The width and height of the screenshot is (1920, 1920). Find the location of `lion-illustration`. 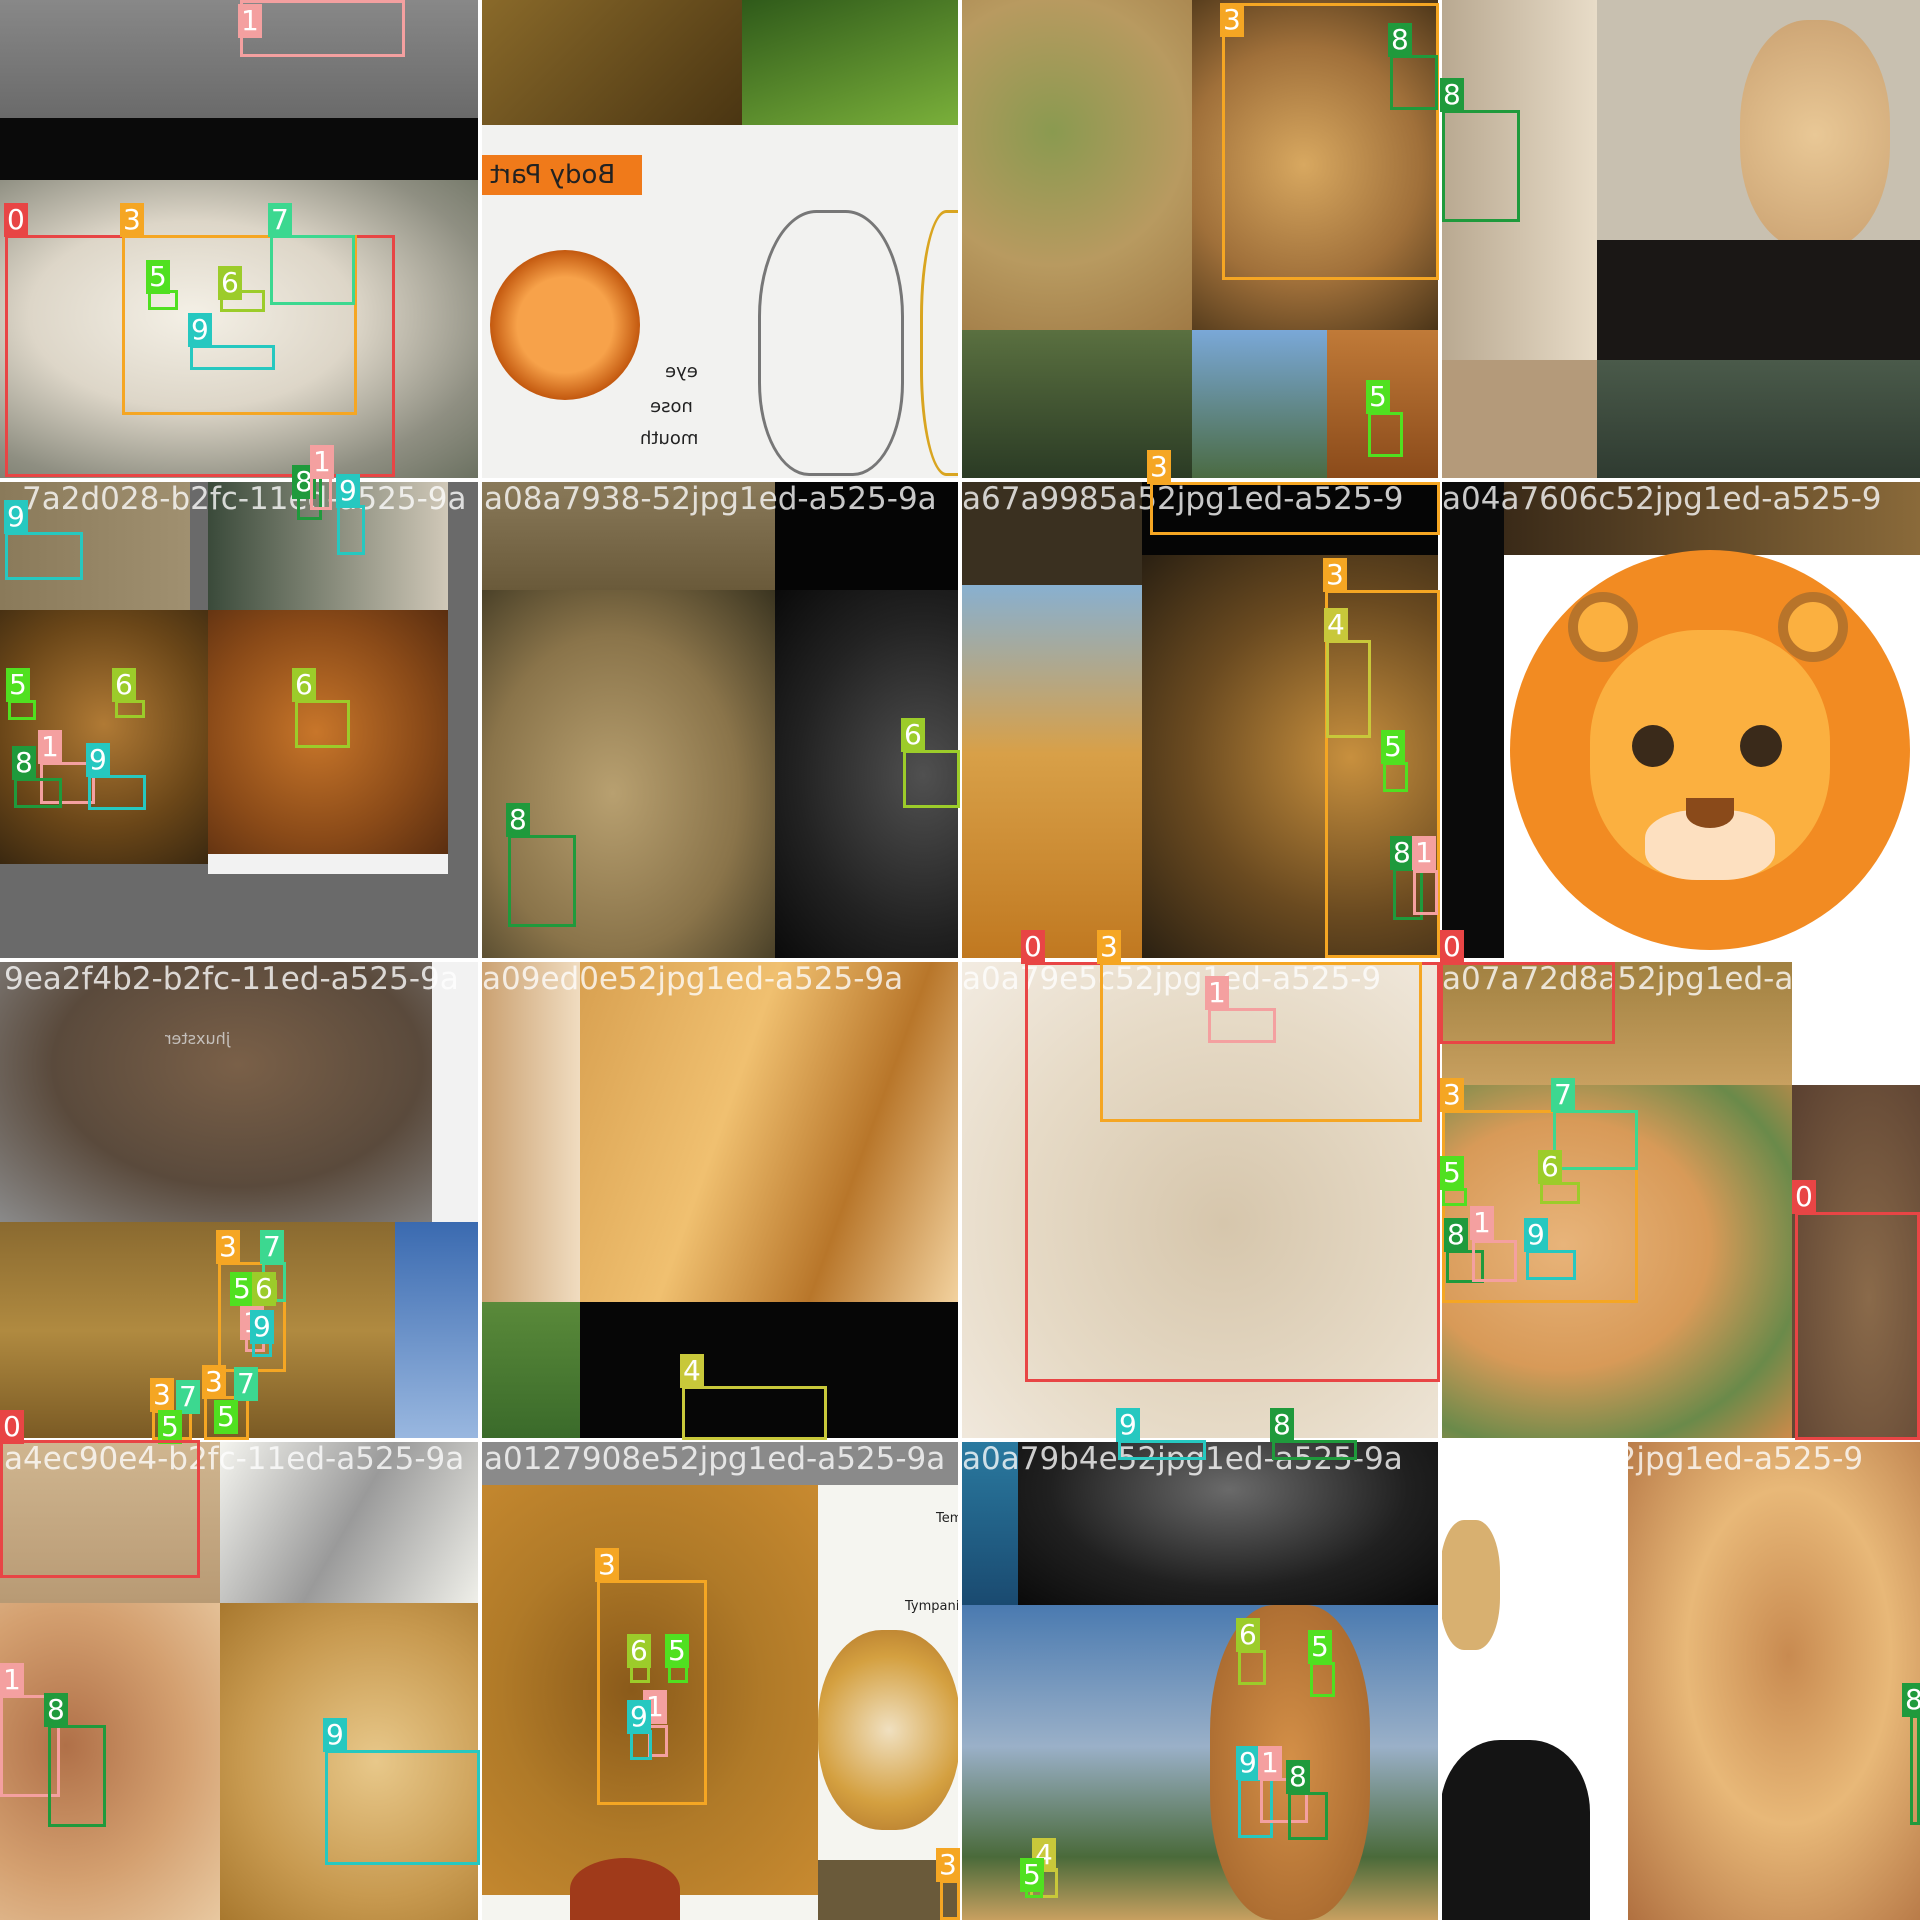

lion-illustration is located at coordinates (625, 1889).